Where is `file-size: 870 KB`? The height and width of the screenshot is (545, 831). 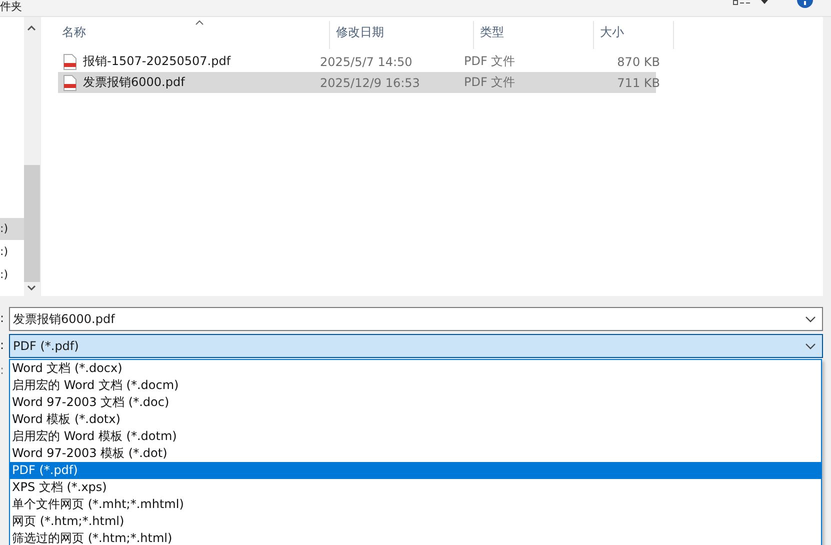 file-size: 870 KB is located at coordinates (638, 61).